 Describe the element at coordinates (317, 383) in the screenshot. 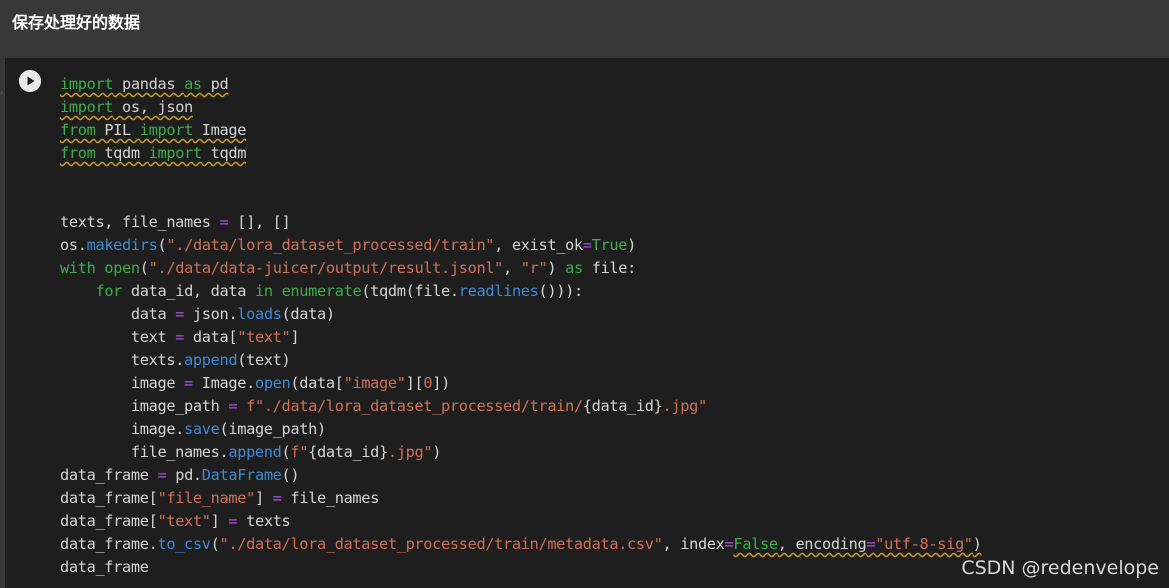

I see `code-token: (data[` at that location.